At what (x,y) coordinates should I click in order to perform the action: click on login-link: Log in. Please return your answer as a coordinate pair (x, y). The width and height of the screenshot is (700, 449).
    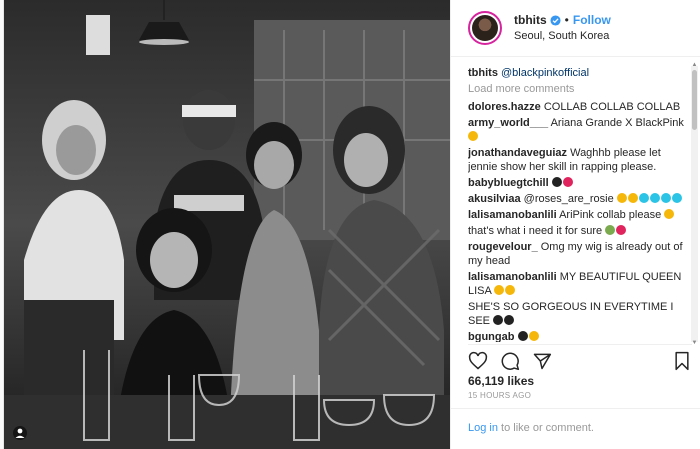
    Looking at the image, I should click on (483, 428).